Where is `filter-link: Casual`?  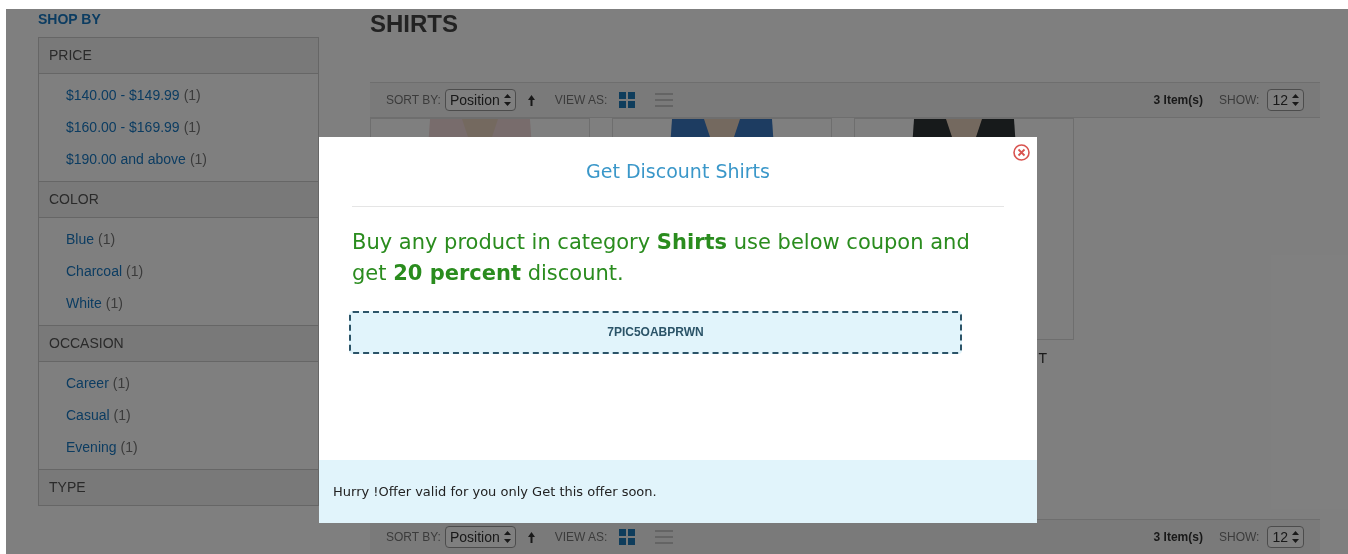 filter-link: Casual is located at coordinates (88, 415).